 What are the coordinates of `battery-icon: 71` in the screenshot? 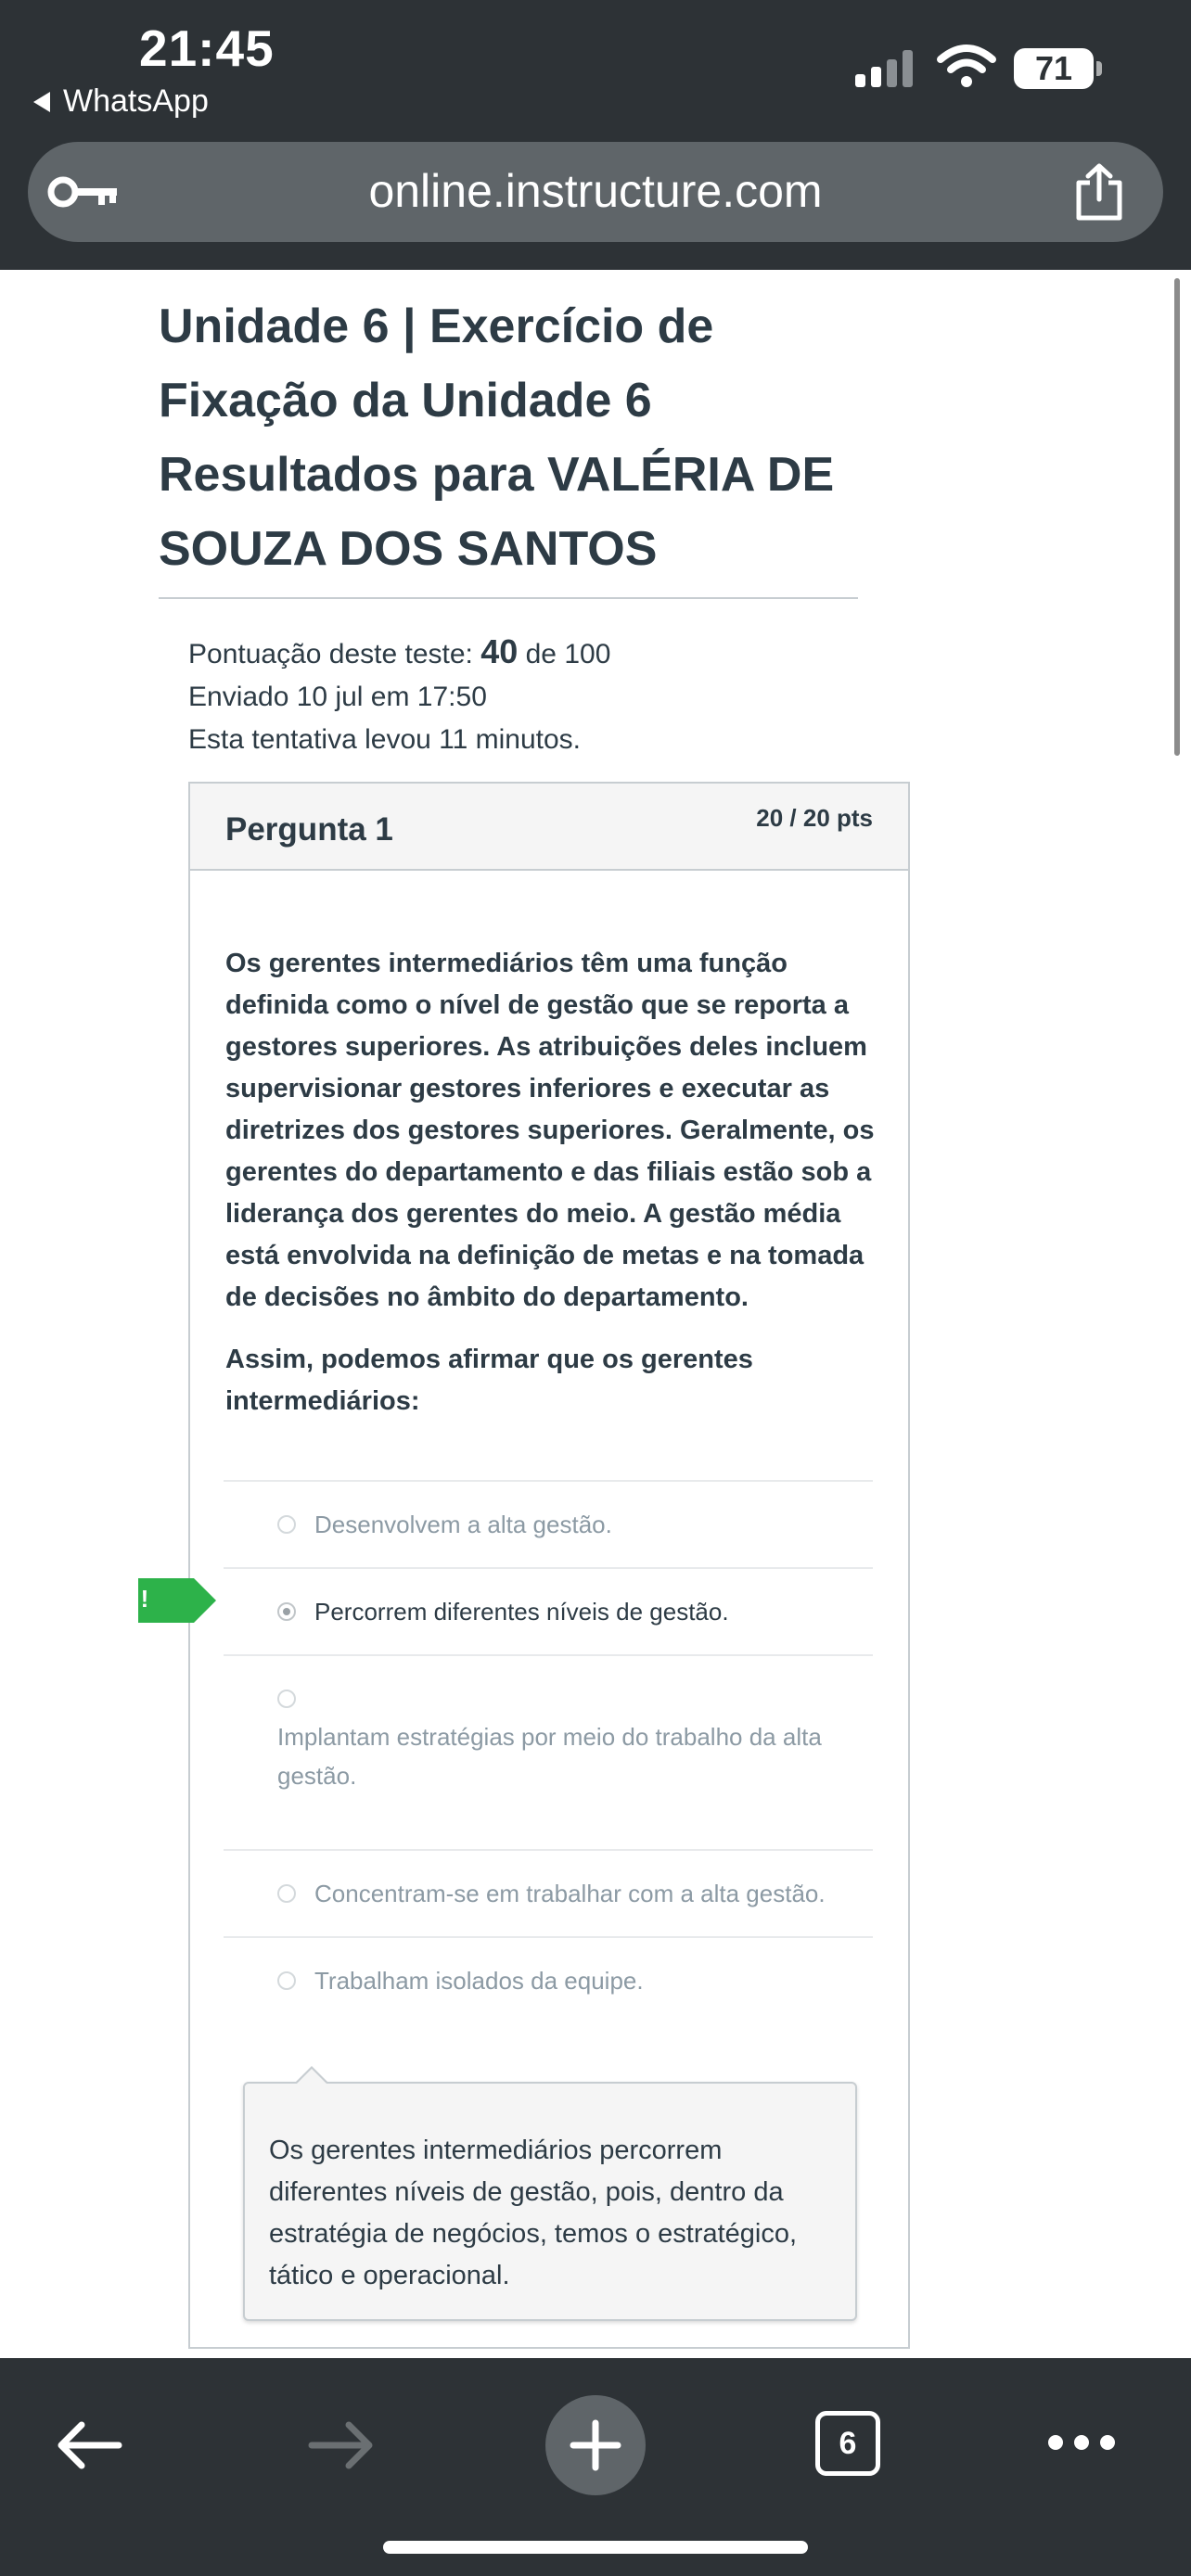 It's located at (1054, 68).